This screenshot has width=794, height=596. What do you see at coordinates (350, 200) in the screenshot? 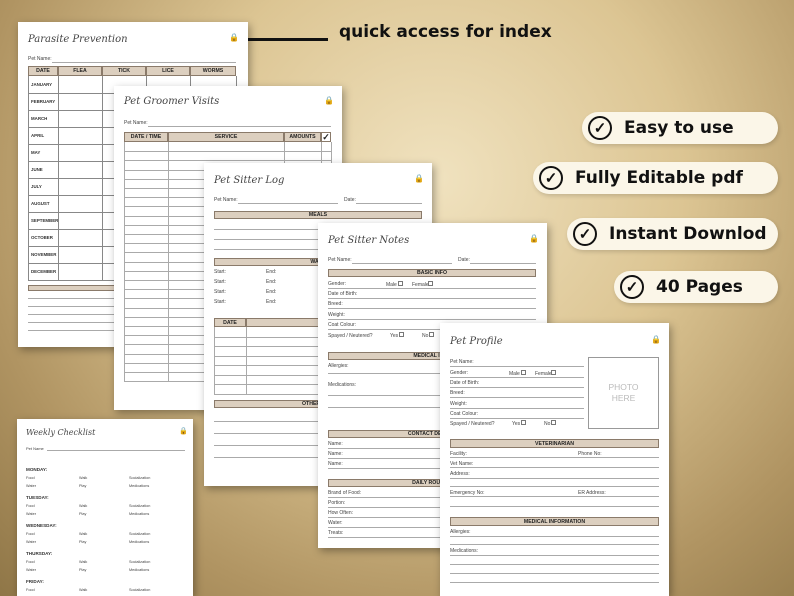
I see `date-label: Date:` at bounding box center [350, 200].